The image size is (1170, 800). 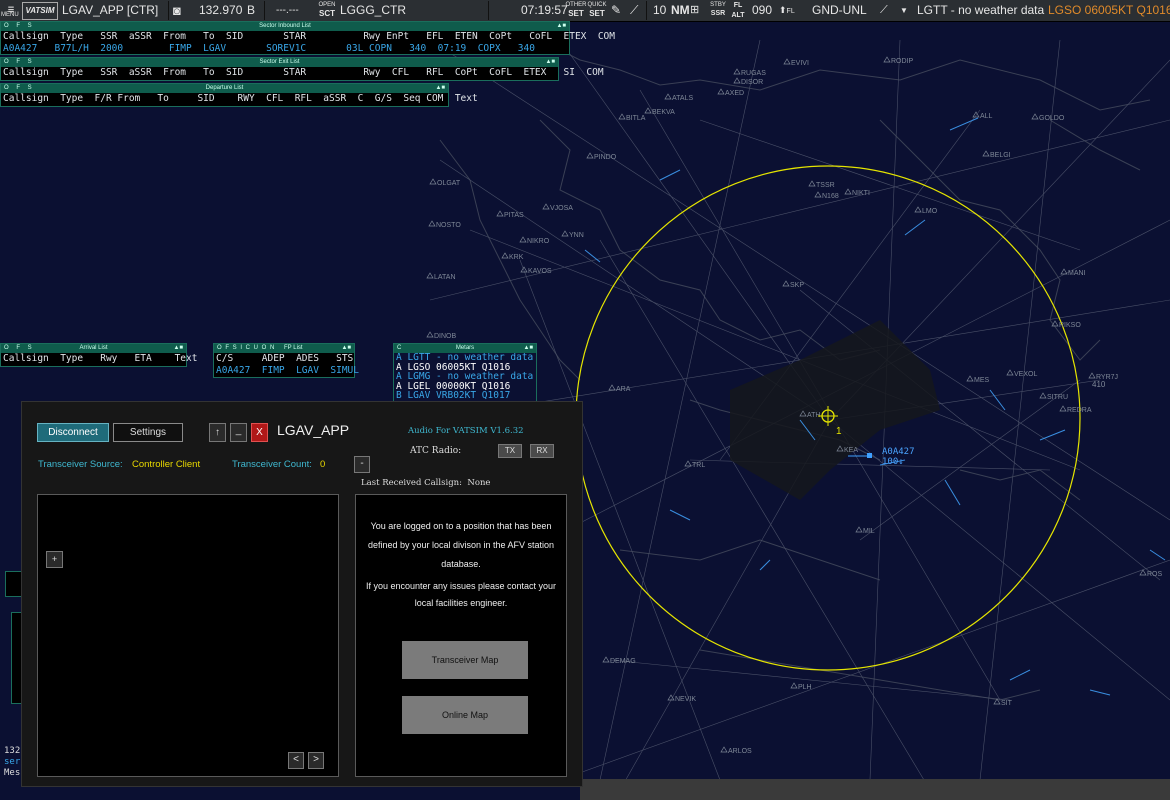 What do you see at coordinates (1052, 118) in the screenshot?
I see `svg-text: GOLDO` at bounding box center [1052, 118].